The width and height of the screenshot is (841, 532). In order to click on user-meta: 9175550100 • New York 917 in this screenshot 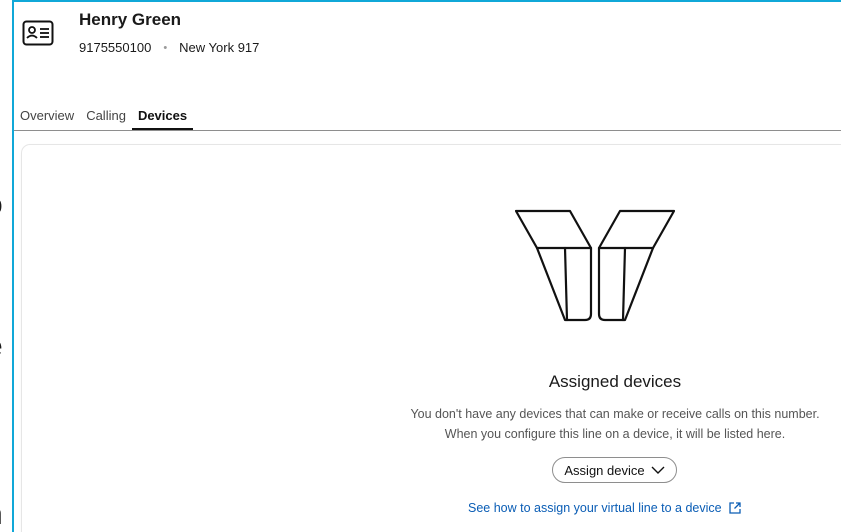, I will do `click(169, 47)`.